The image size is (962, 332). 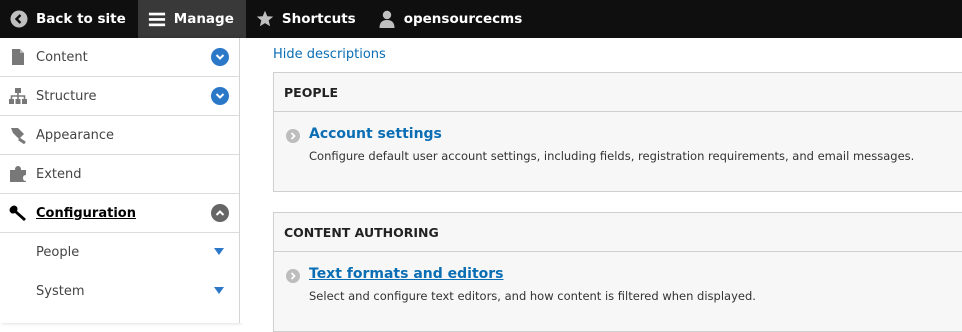 What do you see at coordinates (18, 213) in the screenshot?
I see `wrench-icon` at bounding box center [18, 213].